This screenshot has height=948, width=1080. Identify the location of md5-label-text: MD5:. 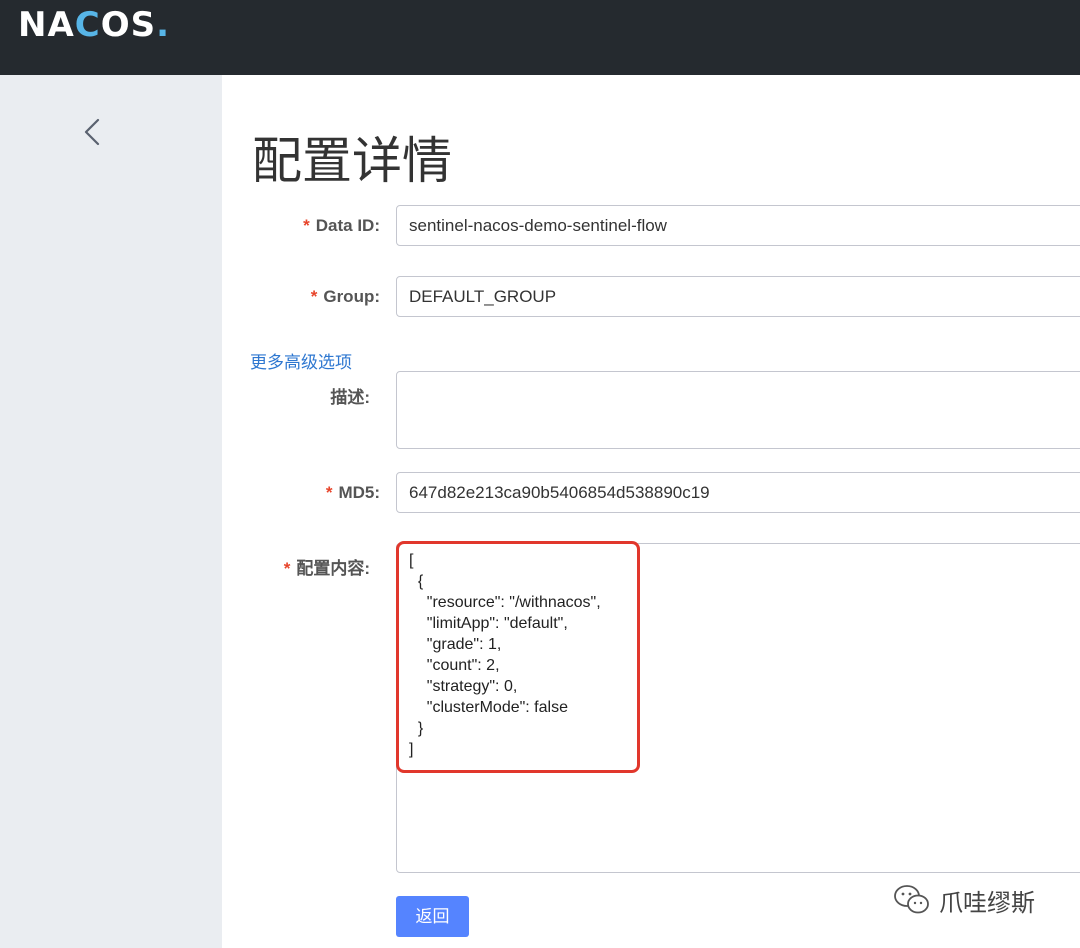
(359, 492).